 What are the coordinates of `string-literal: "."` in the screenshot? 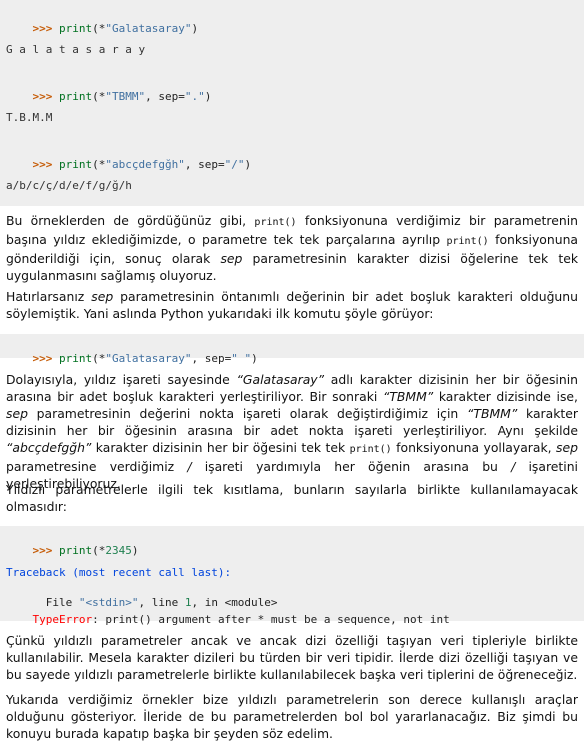 It's located at (194, 96).